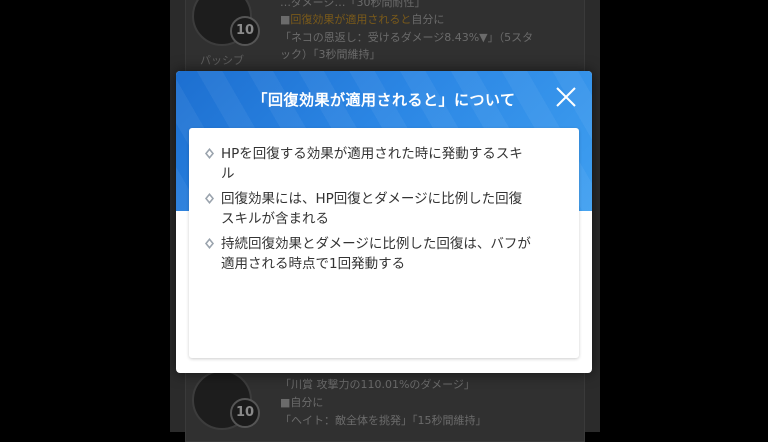 The height and width of the screenshot is (442, 768). I want to click on close-button, so click(566, 97).